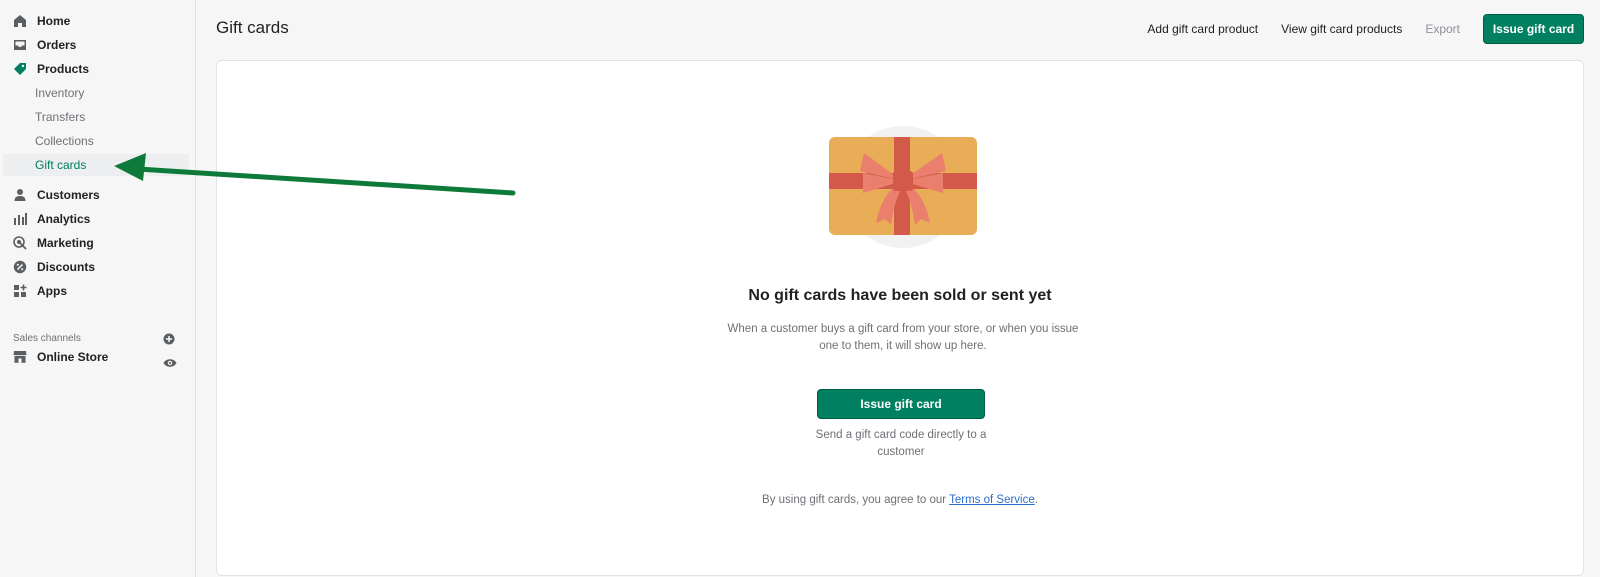  What do you see at coordinates (95, 117) in the screenshot?
I see `sidebar-subitem-transfers: Transfers` at bounding box center [95, 117].